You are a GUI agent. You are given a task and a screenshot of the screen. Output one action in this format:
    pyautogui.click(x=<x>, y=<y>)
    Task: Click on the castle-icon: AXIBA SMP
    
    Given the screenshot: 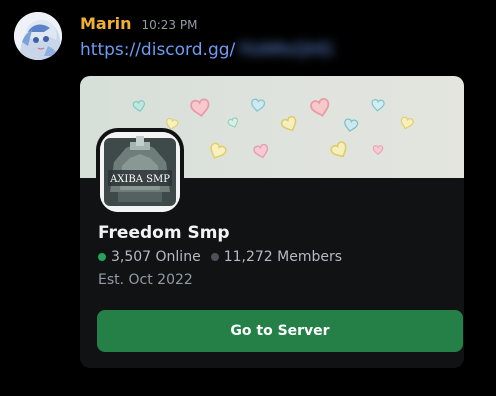 What is the action you would take?
    pyautogui.click(x=140, y=172)
    